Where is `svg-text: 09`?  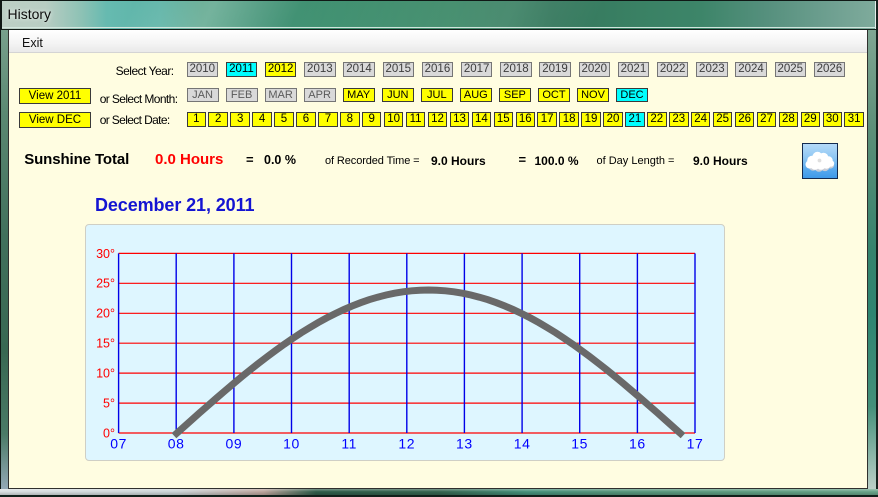 svg-text: 09 is located at coordinates (234, 444).